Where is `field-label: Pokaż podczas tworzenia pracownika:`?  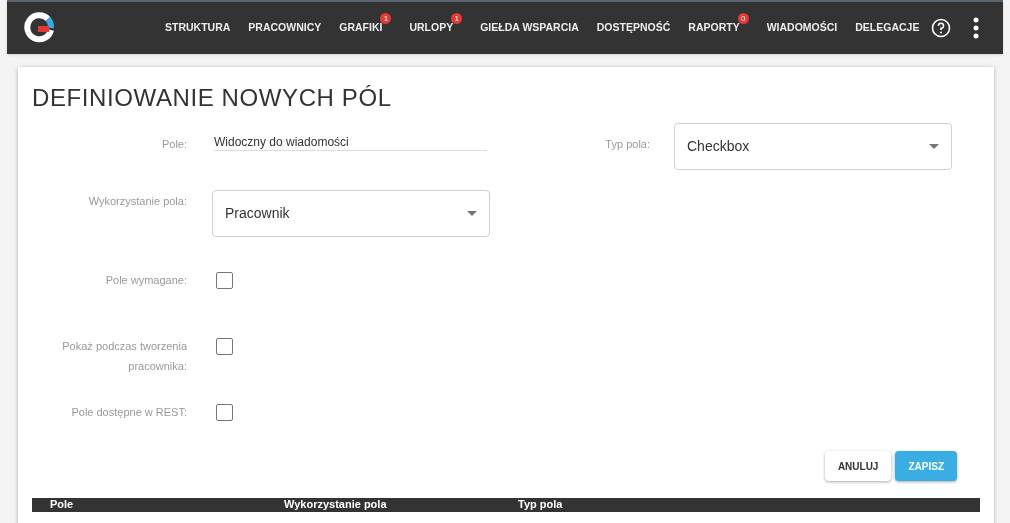
field-label: Pokaż podczas tworzenia pracownika: is located at coordinates (124, 356).